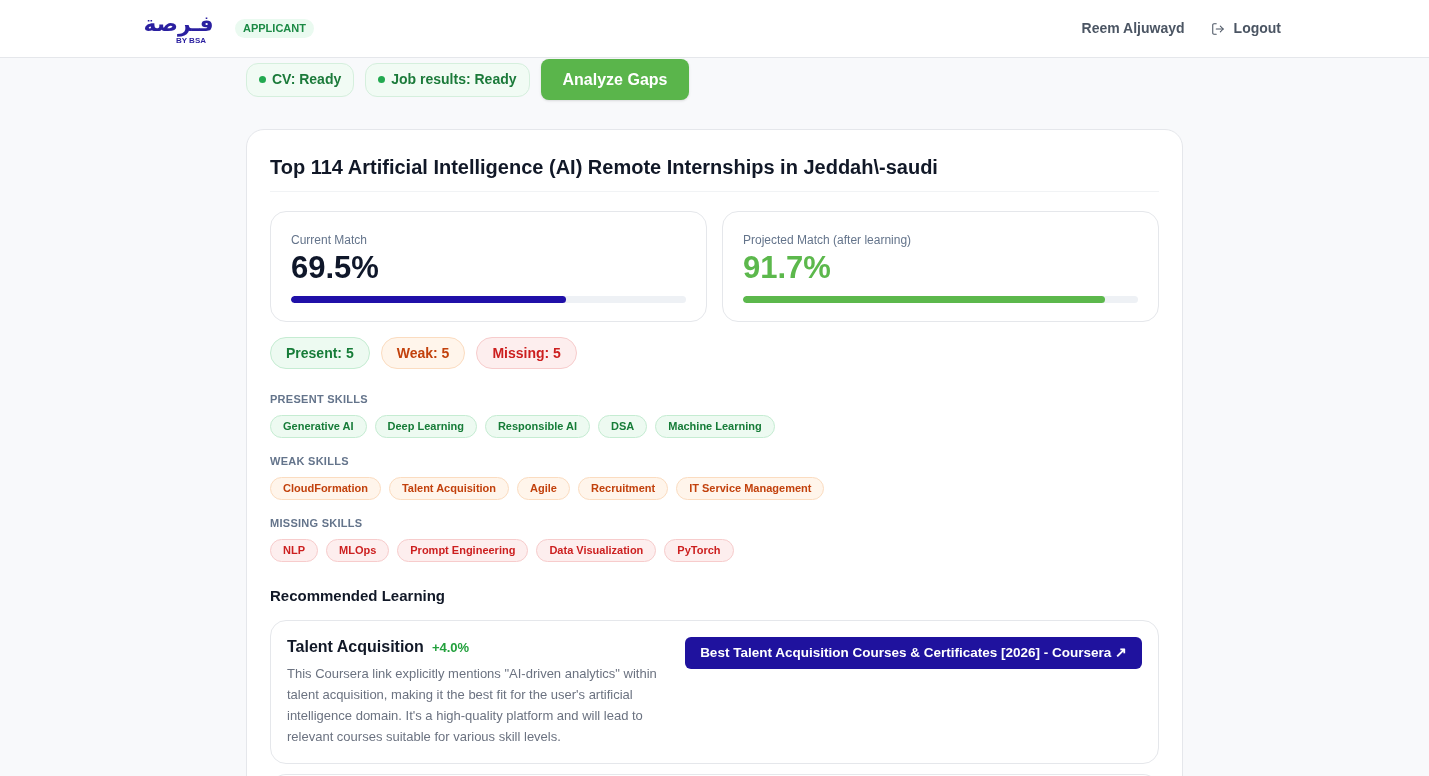  I want to click on skill-tag: Data Visualization, so click(596, 550).